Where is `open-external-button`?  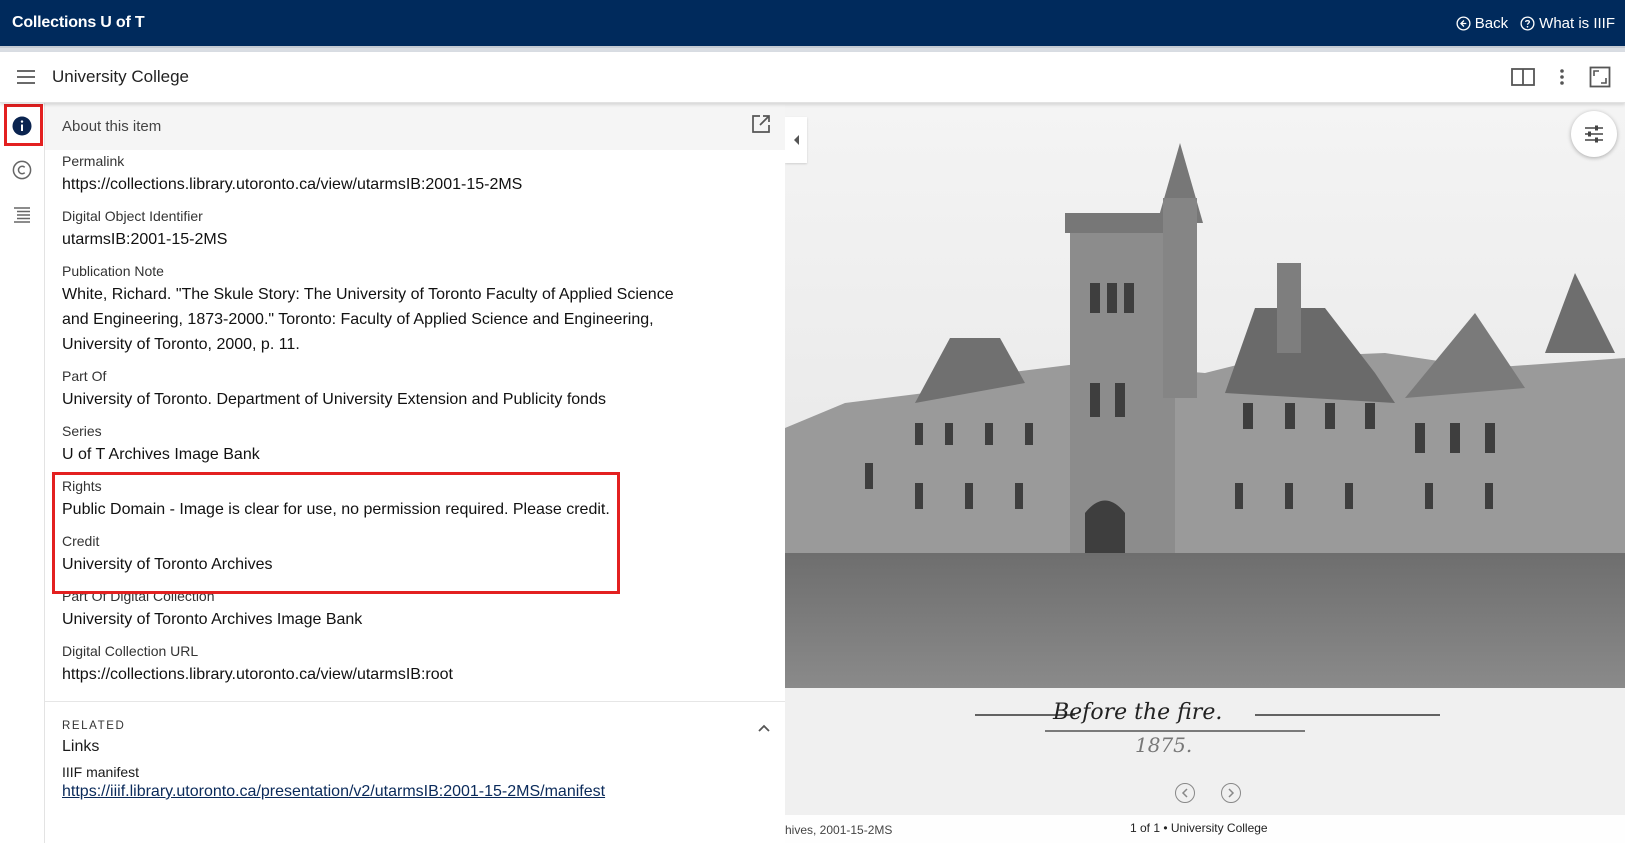
open-external-button is located at coordinates (761, 126).